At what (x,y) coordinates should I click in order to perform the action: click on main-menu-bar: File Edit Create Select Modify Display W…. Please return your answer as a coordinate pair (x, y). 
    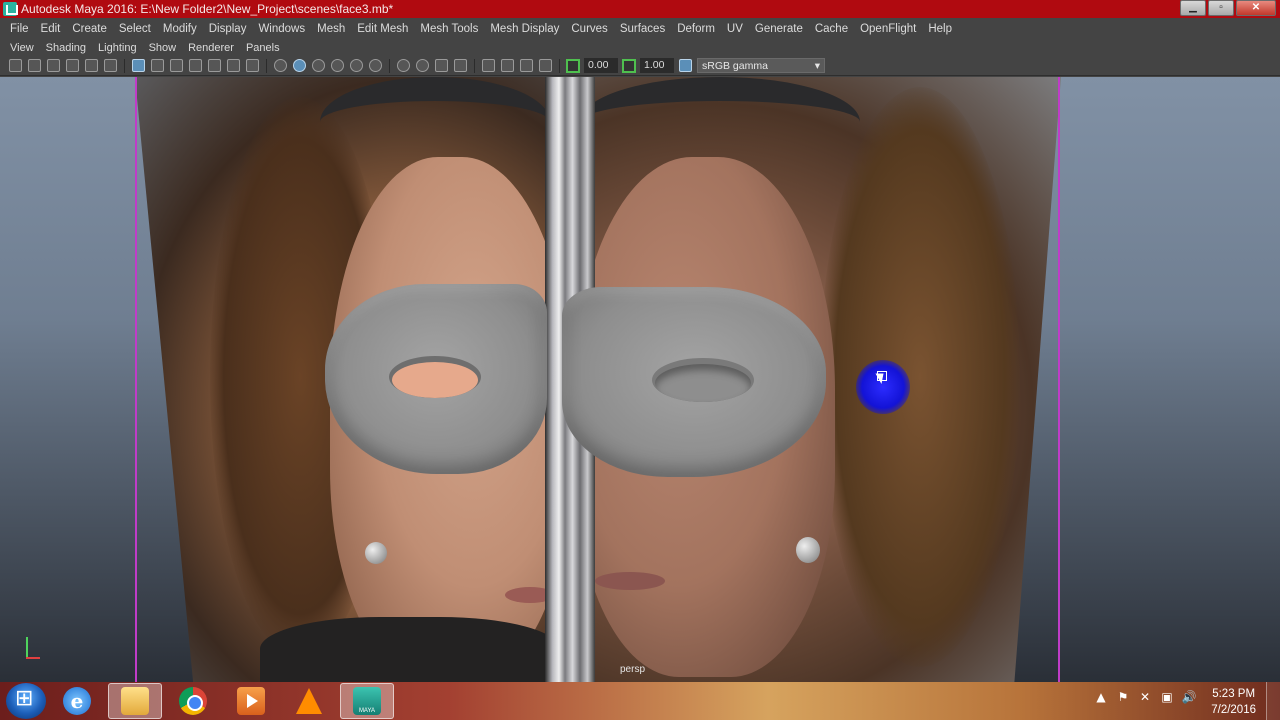
    Looking at the image, I should click on (640, 28).